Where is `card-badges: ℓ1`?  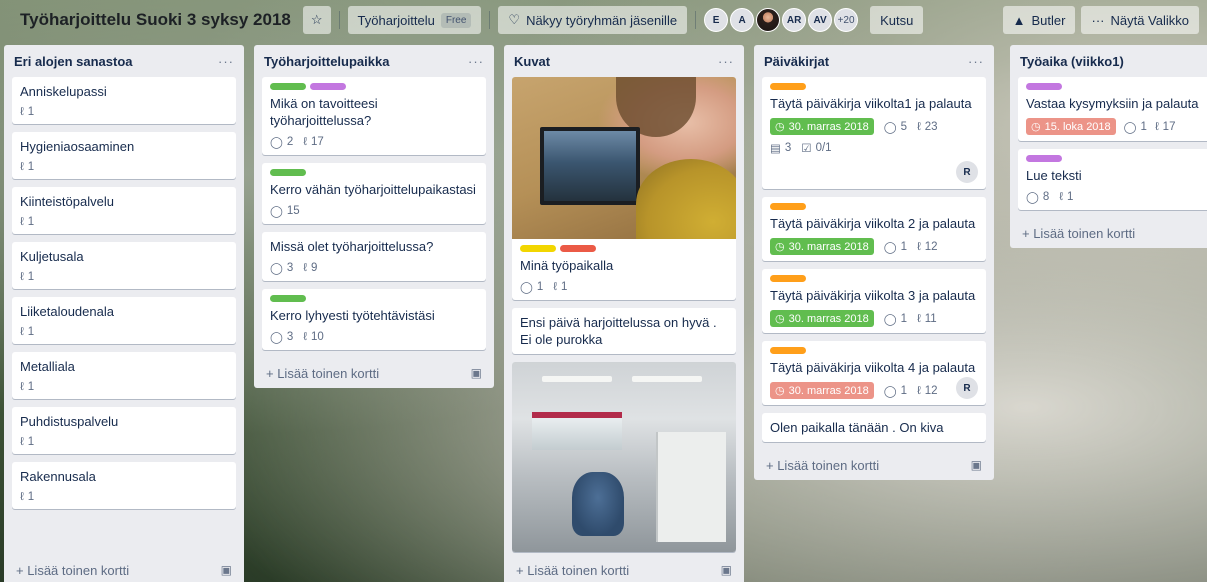
card-badges: ℓ1 is located at coordinates (124, 167).